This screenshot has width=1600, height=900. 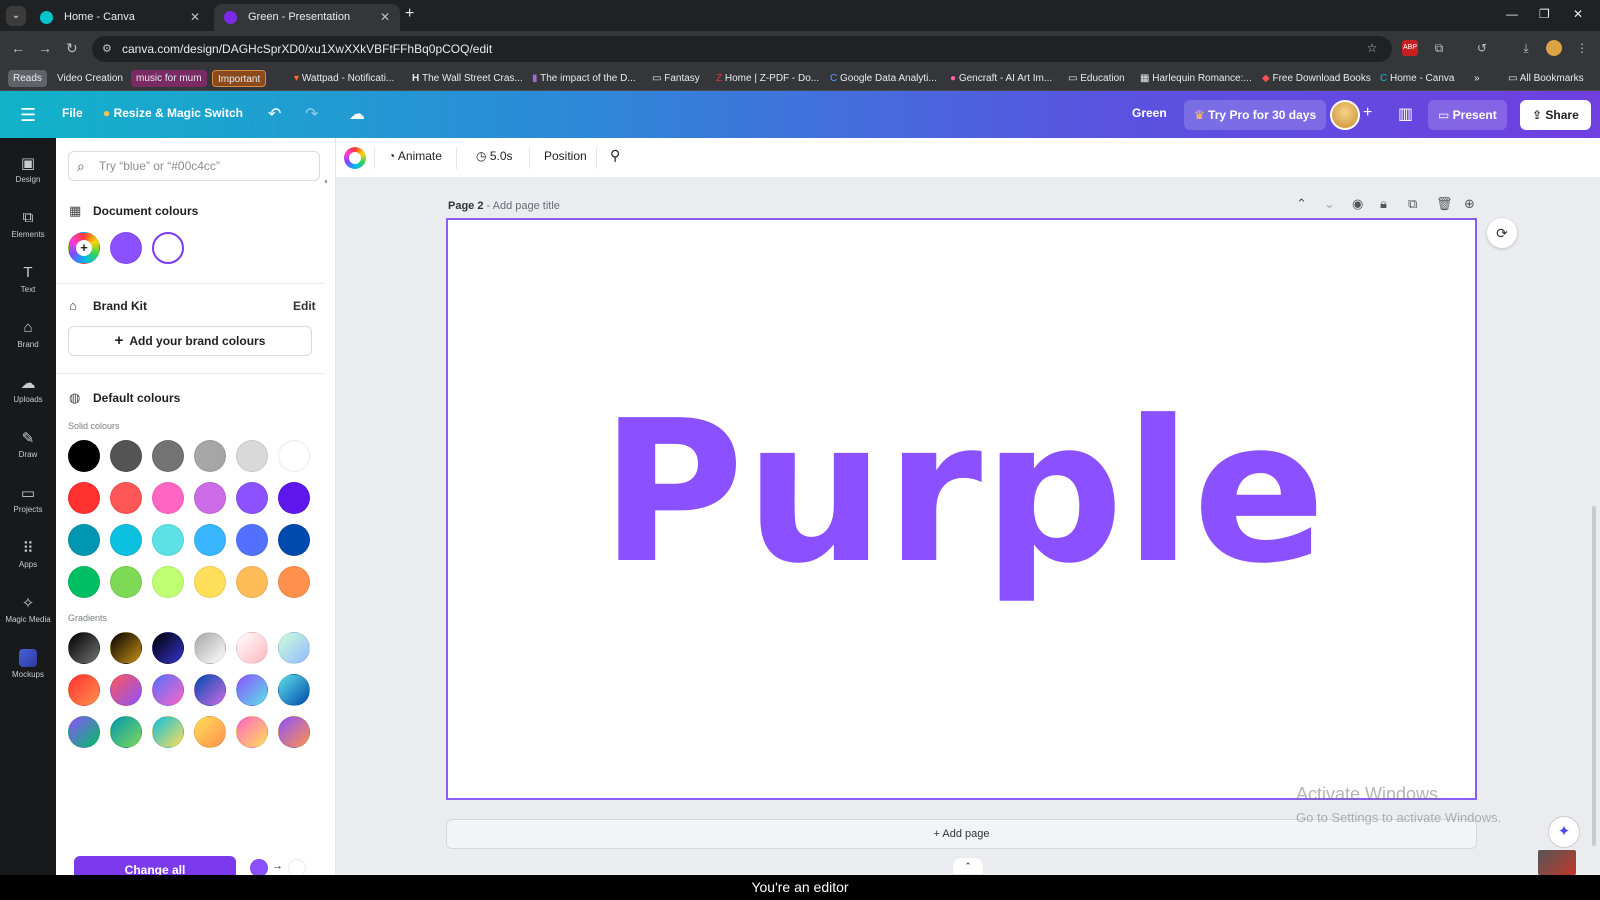 I want to click on reload-icon: ↻, so click(x=72, y=48).